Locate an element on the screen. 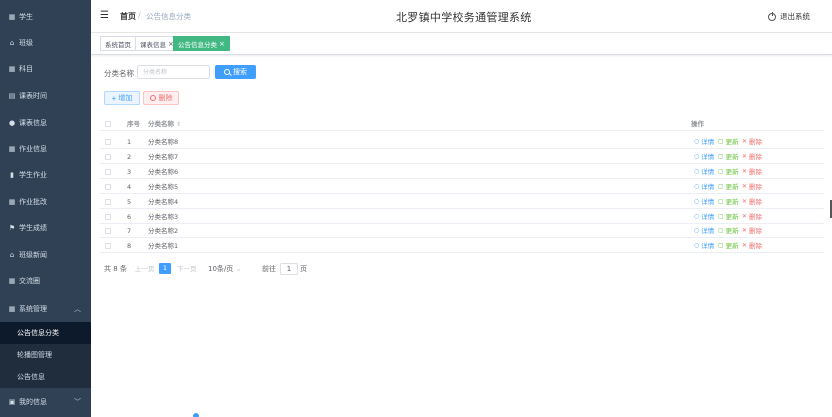  sidebar-subitem-notice: 公告信息 is located at coordinates (45, 377).